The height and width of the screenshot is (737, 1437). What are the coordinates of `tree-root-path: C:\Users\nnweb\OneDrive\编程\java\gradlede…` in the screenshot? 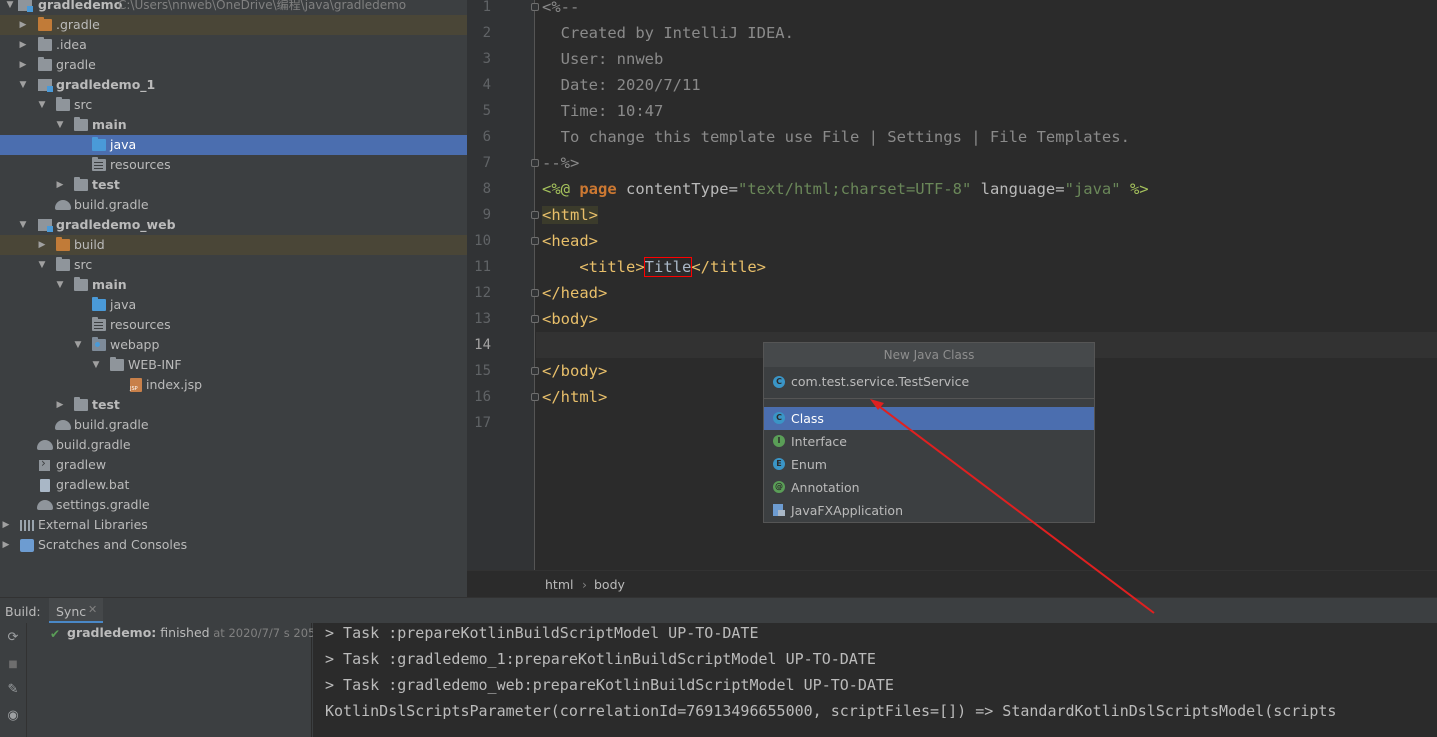 It's located at (262, 6).